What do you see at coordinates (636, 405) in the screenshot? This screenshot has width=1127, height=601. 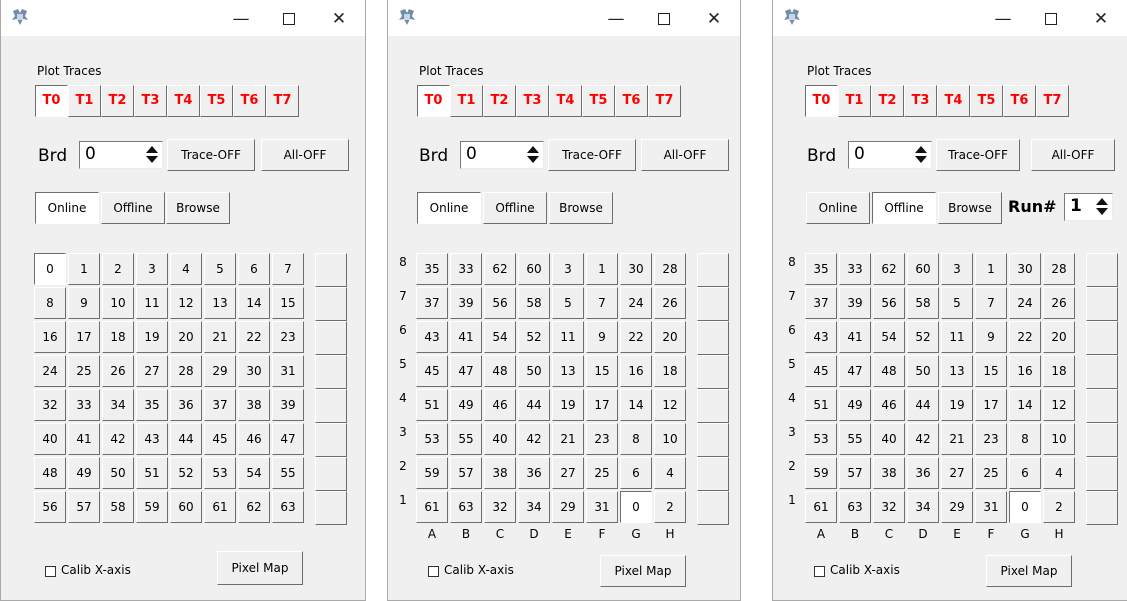 I see `channel-cell: 14` at bounding box center [636, 405].